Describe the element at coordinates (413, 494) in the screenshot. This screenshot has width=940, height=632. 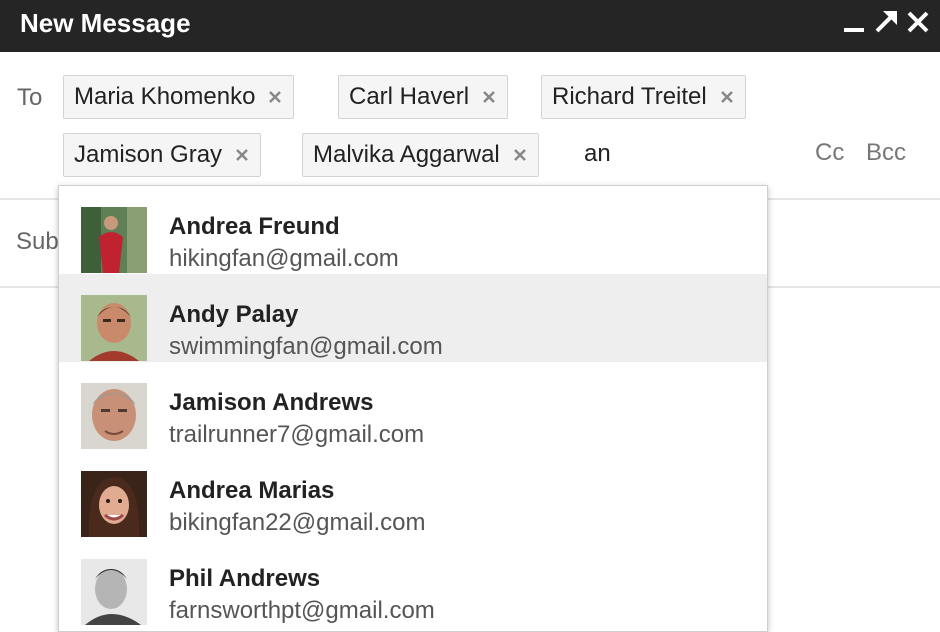
I see `autocomplete-item: Andrea Marias bikingfan22@gmail.com` at that location.